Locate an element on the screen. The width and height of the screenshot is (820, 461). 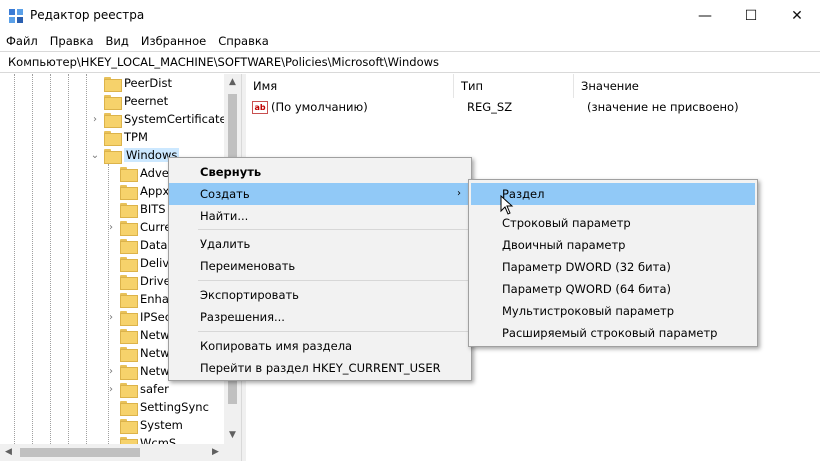
menu-item-rename: Переименовать is located at coordinates (320, 266).